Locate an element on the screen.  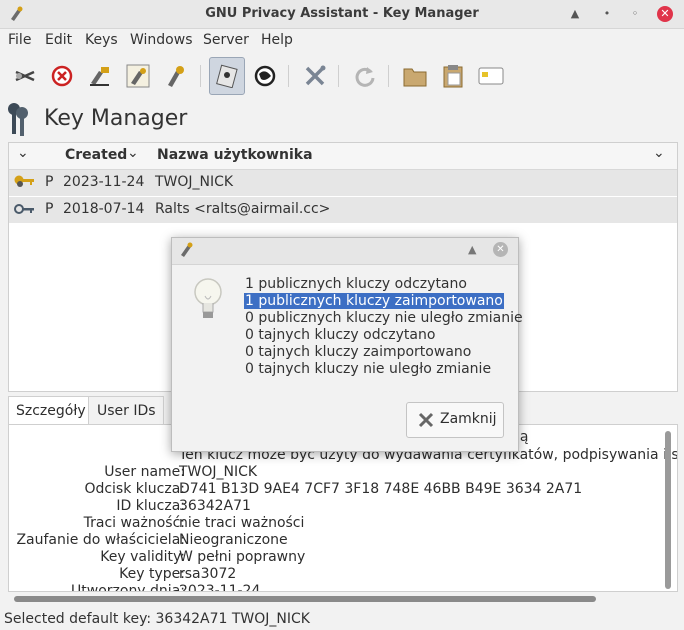
maximize-icon: ◦ is located at coordinates (635, 14).